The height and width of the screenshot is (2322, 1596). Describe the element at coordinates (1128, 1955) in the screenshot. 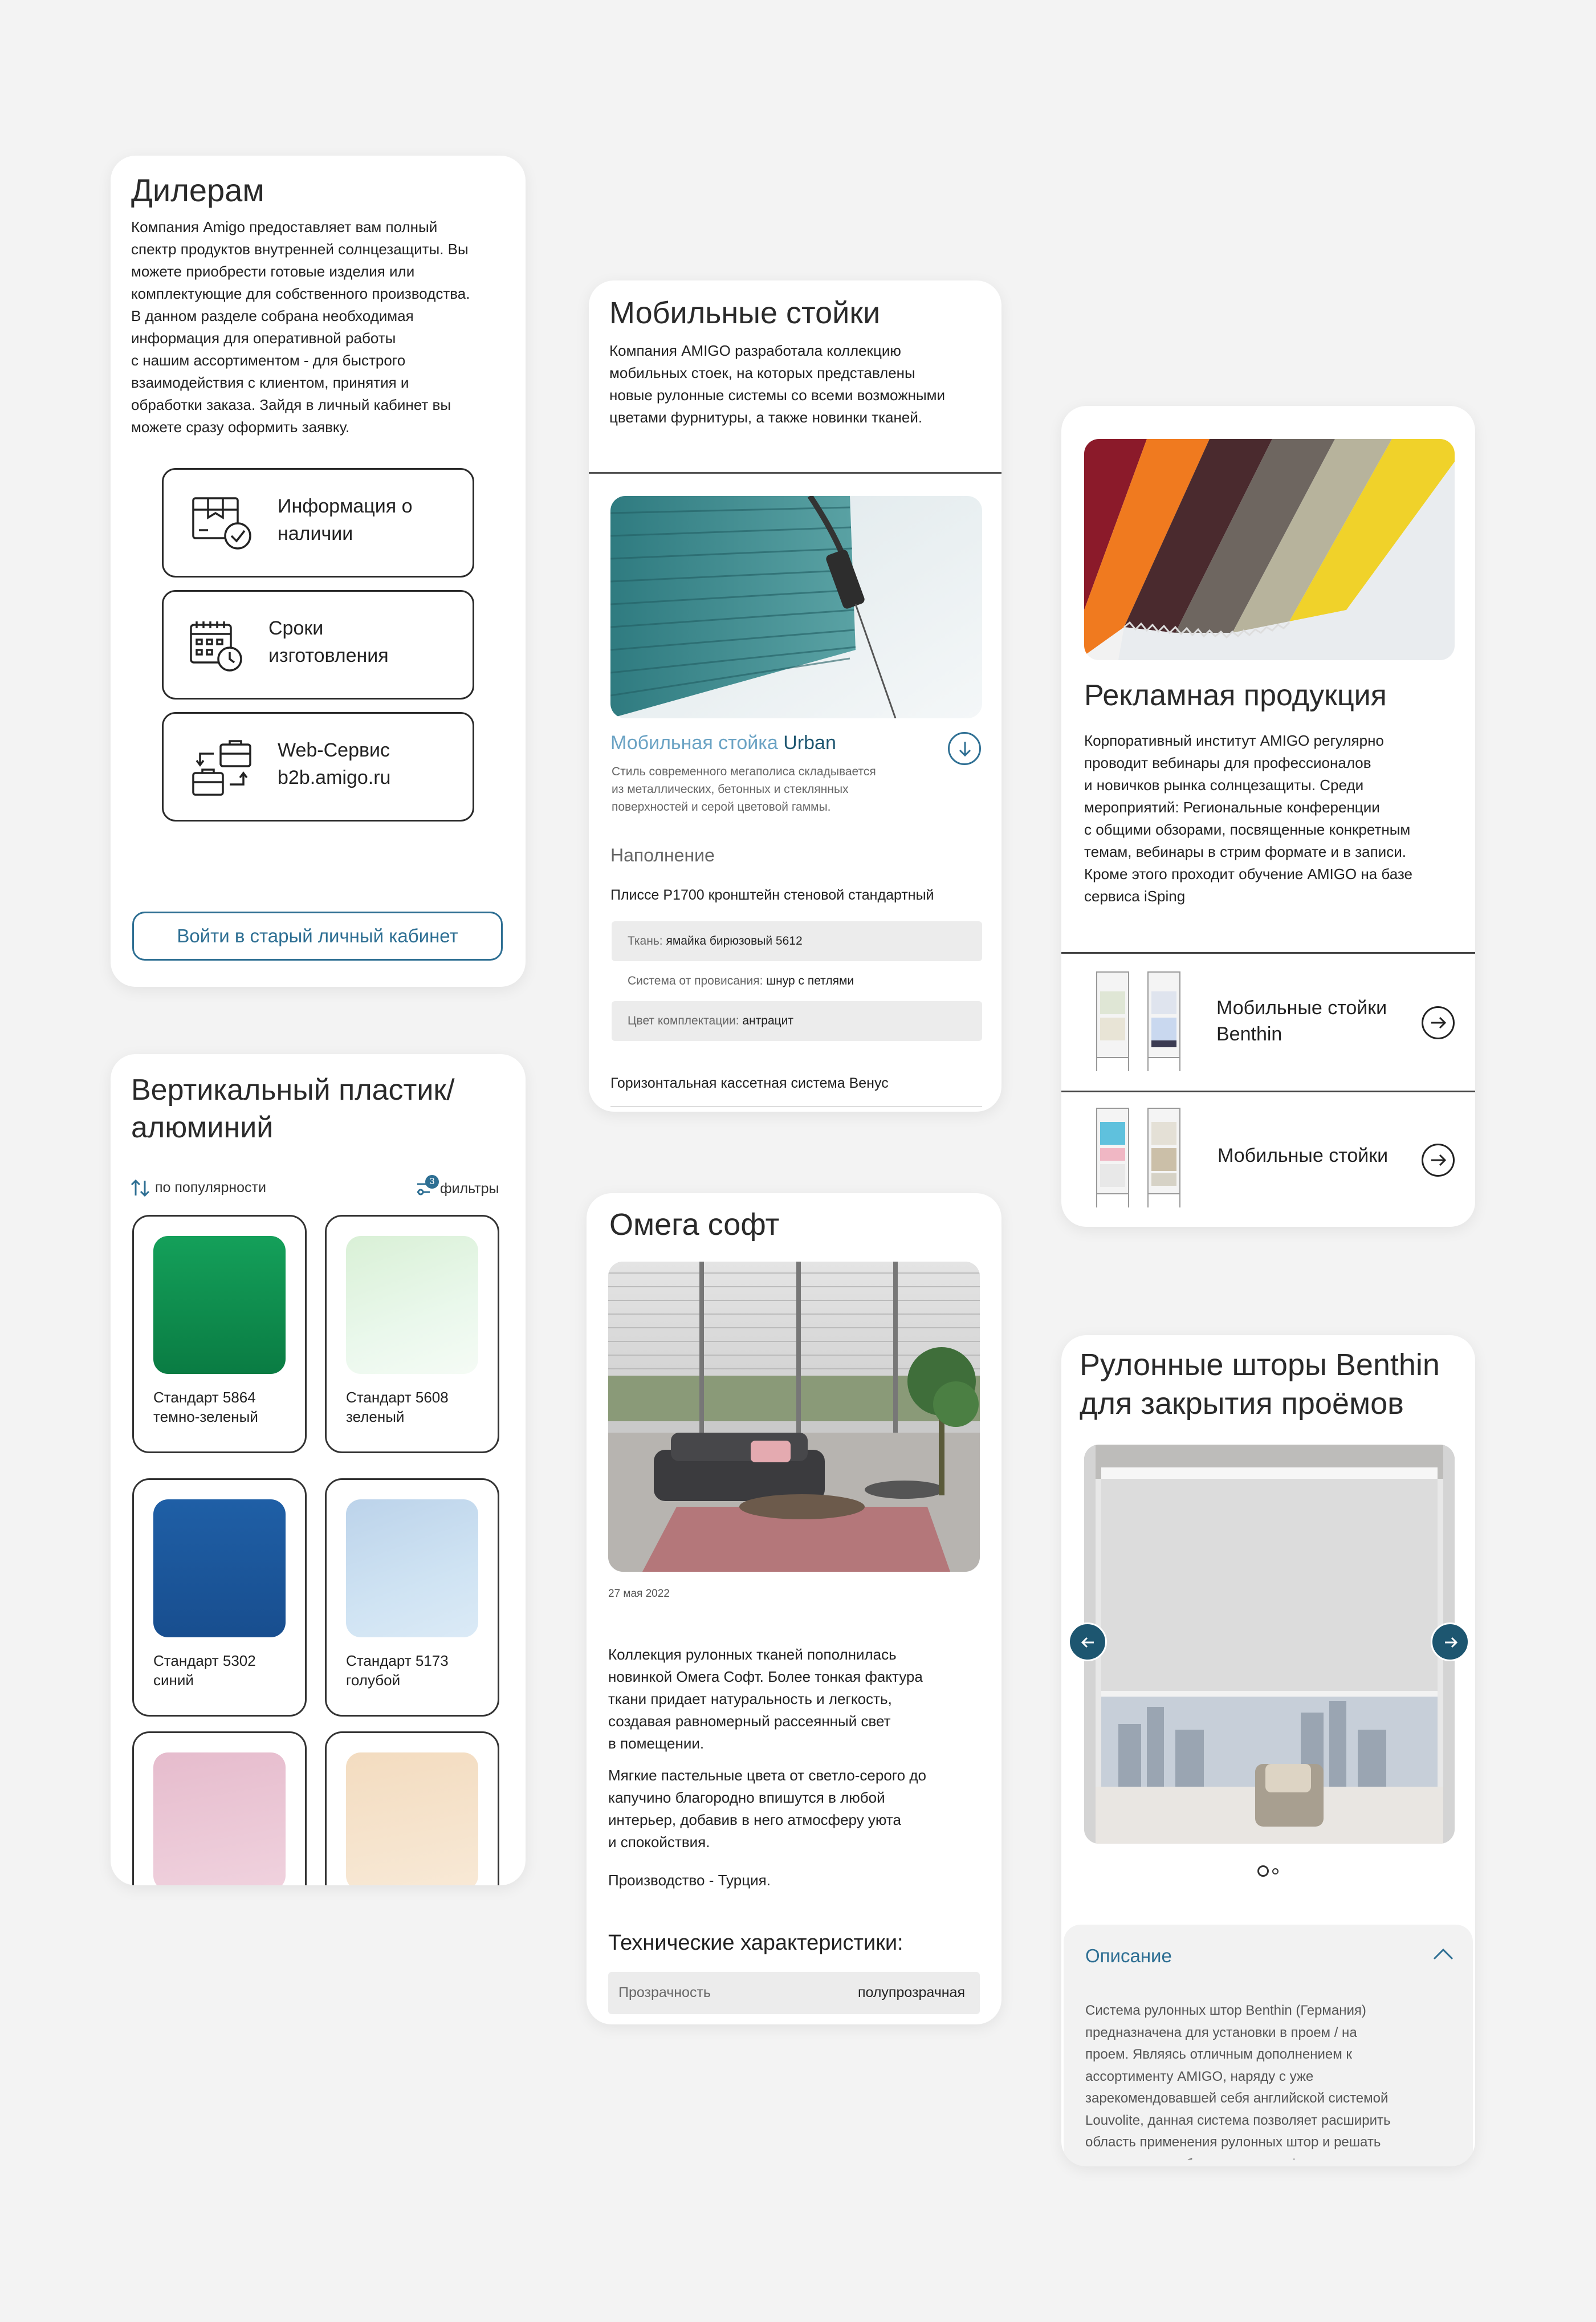

I see `accordion-title: Описание` at that location.